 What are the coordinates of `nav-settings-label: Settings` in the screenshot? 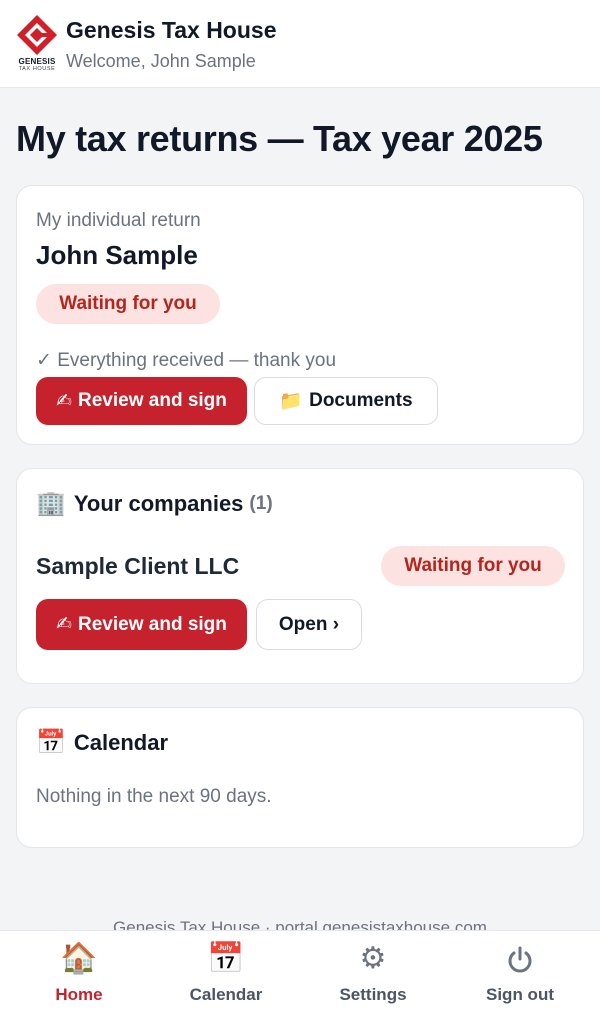 It's located at (373, 994).